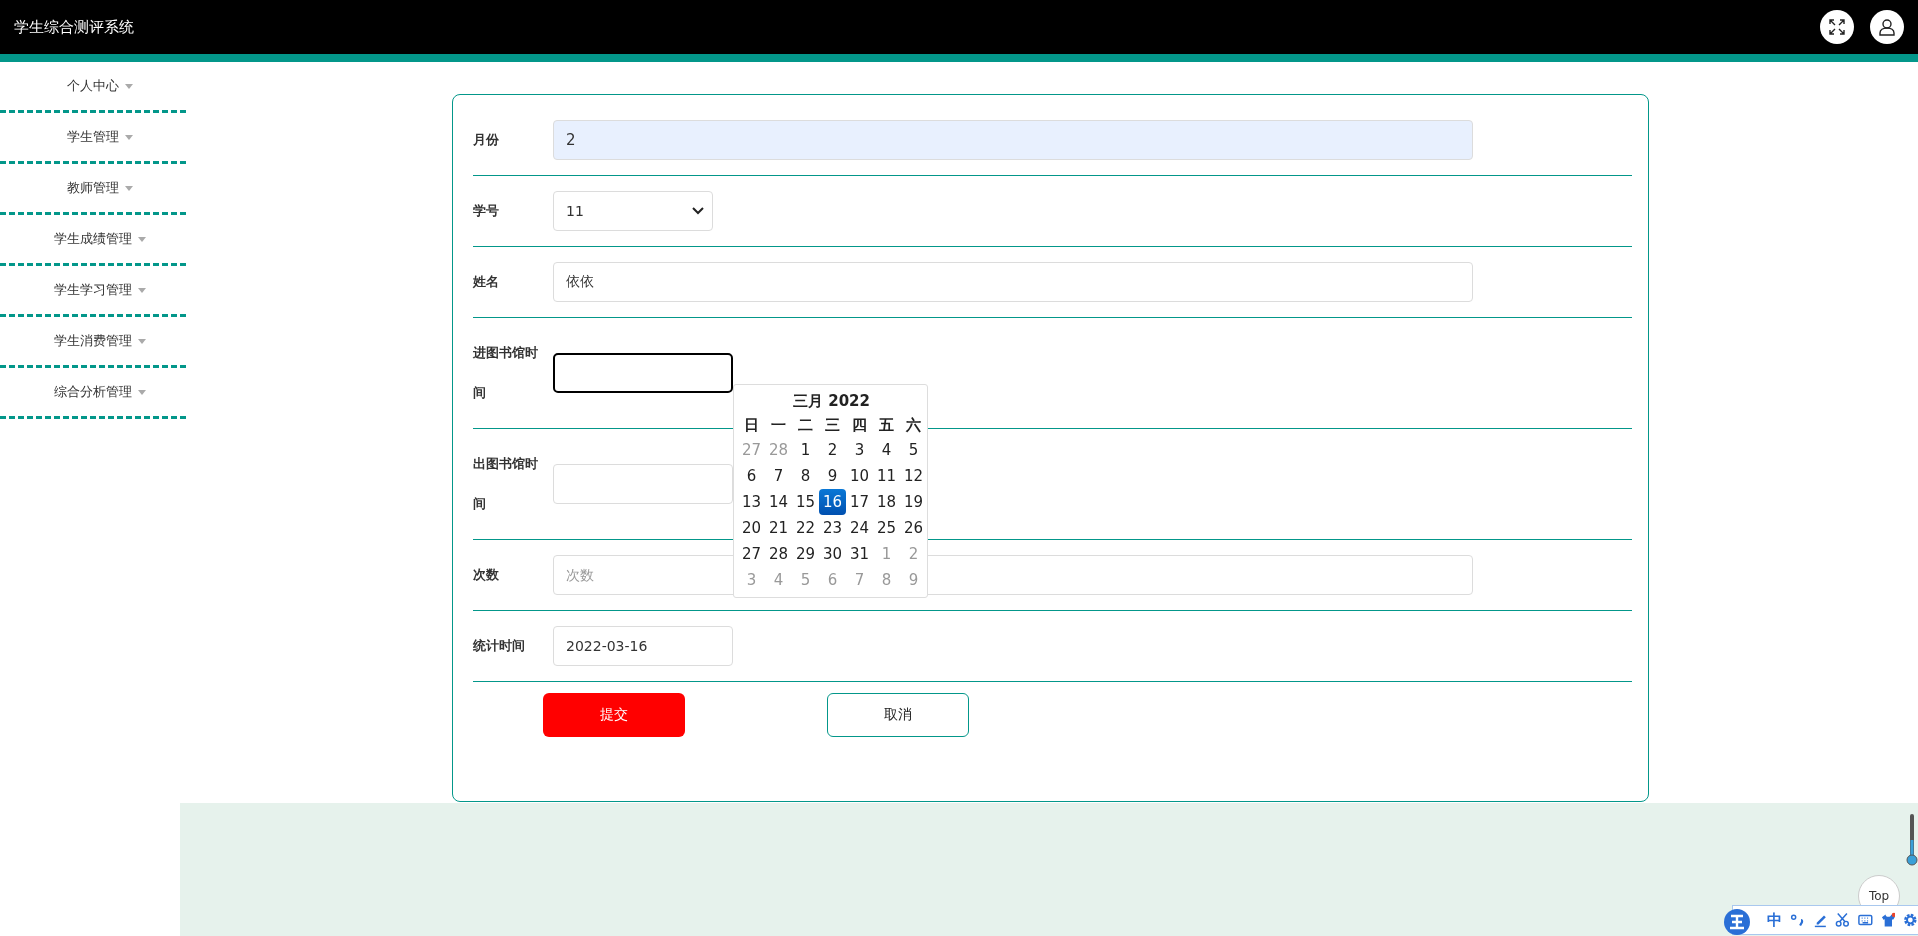  I want to click on calendar-day: 22, so click(805, 528).